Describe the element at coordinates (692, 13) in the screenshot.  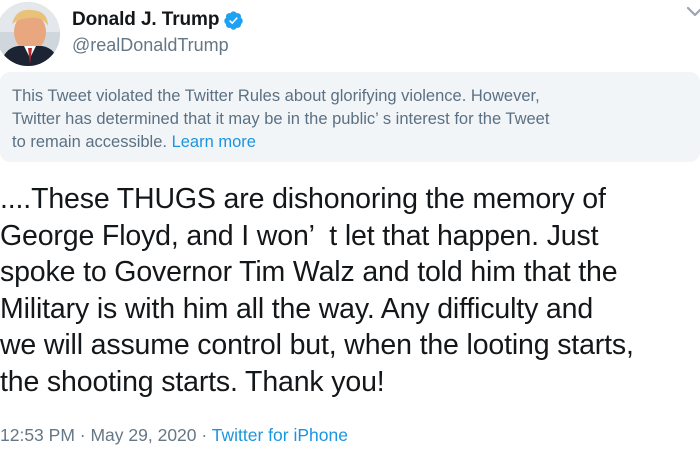
I see `chevron-down-icon` at that location.